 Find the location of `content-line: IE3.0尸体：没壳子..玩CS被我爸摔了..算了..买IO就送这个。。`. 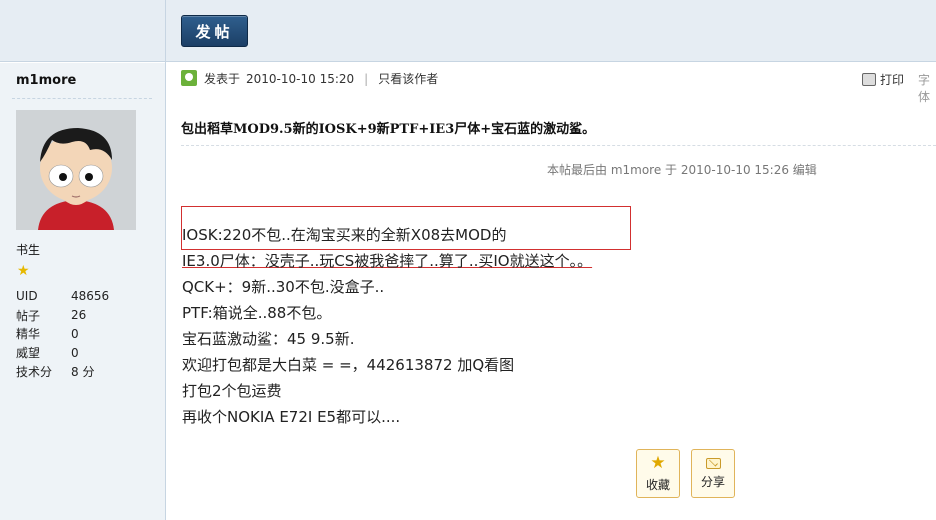

content-line: IE3.0尸体：没壳子..玩CS被我爸摔了..算了..买IO就送这个。。 is located at coordinates (387, 261).